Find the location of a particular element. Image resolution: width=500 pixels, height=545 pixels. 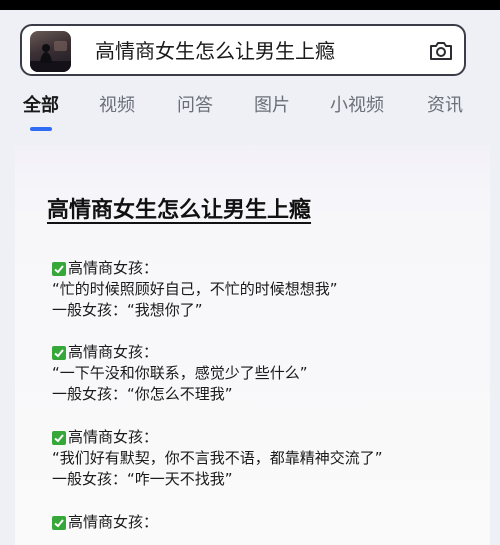

search-bar: 高情商女生怎么让男生上瘾 is located at coordinates (243, 50).